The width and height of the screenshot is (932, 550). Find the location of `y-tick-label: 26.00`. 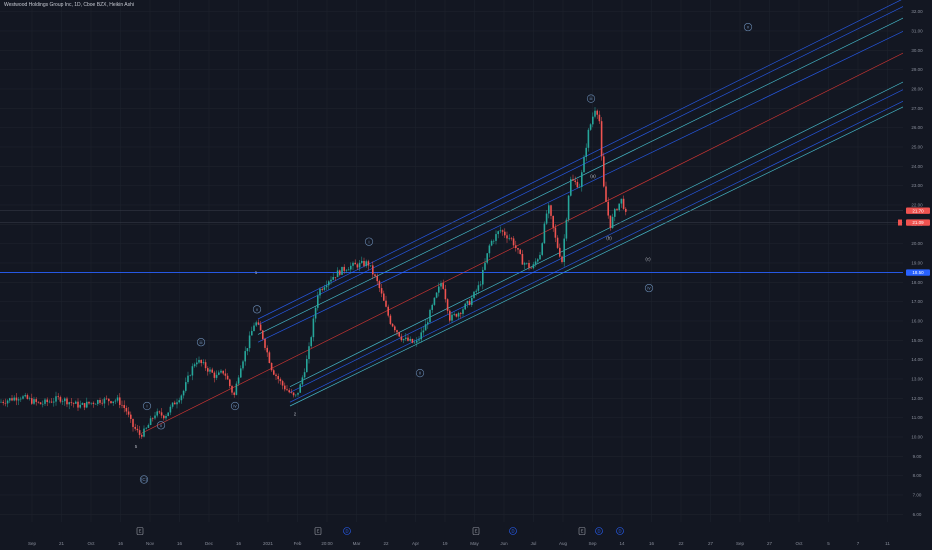

y-tick-label: 26.00 is located at coordinates (917, 127).